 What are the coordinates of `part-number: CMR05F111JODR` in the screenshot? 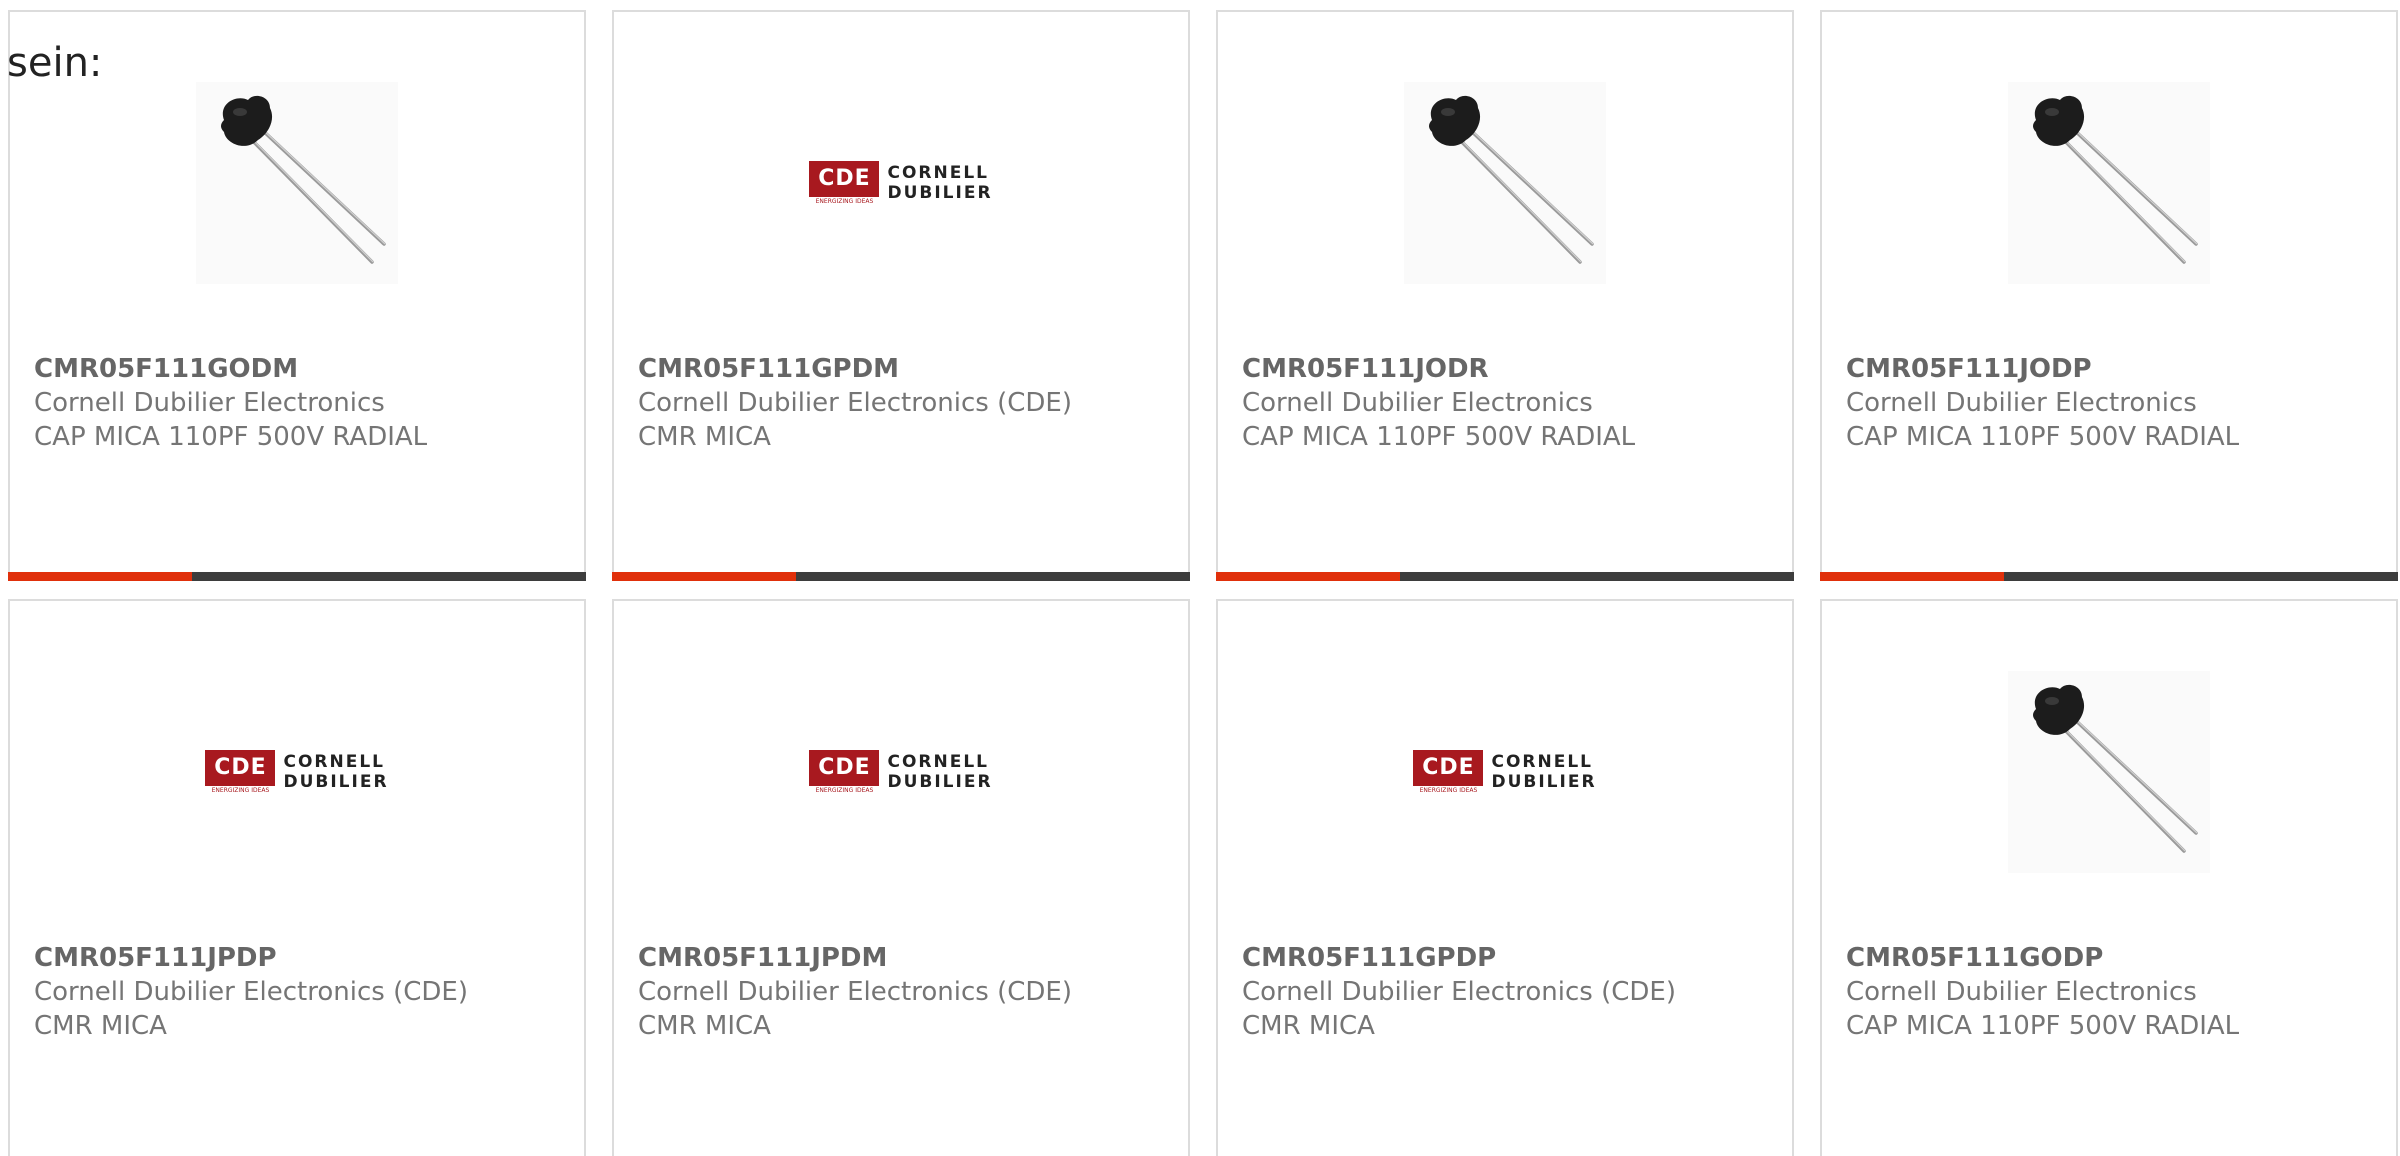 It's located at (1507, 369).